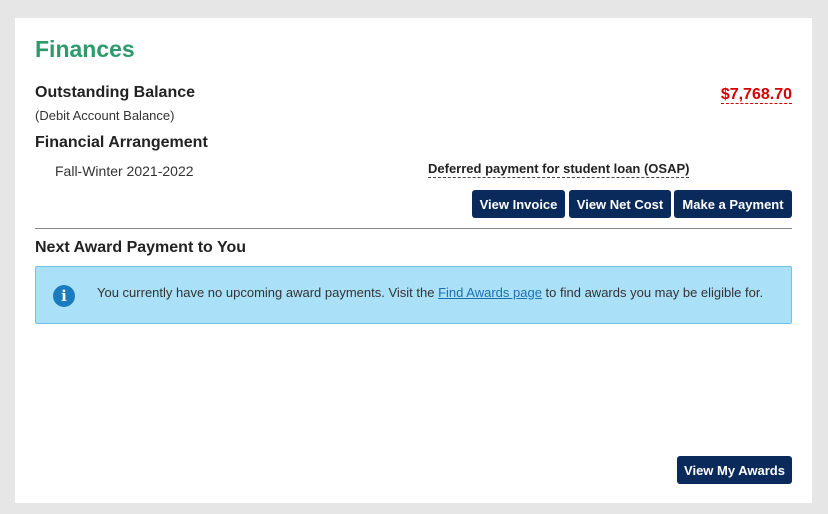  Describe the element at coordinates (652, 292) in the screenshot. I see `alert-text-after: to find awards you may be eligible for.` at that location.